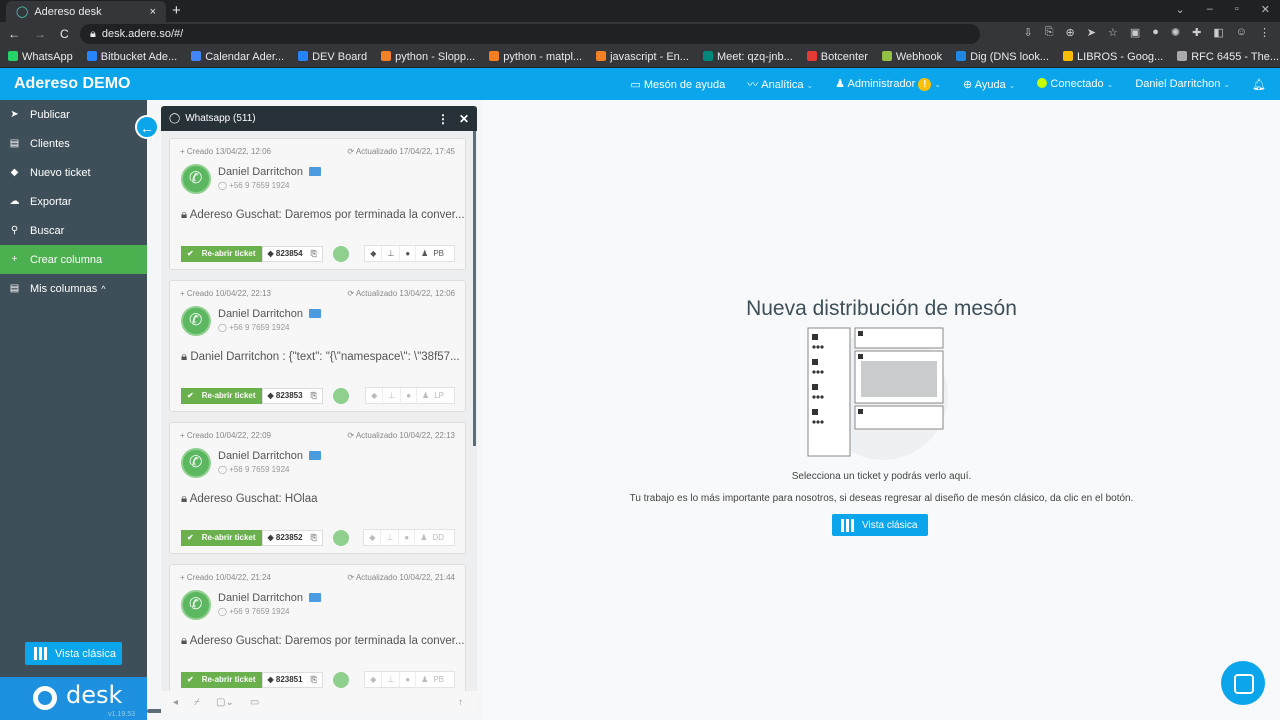  What do you see at coordinates (1028, 32) in the screenshot?
I see `install-icon: ⇩` at bounding box center [1028, 32].